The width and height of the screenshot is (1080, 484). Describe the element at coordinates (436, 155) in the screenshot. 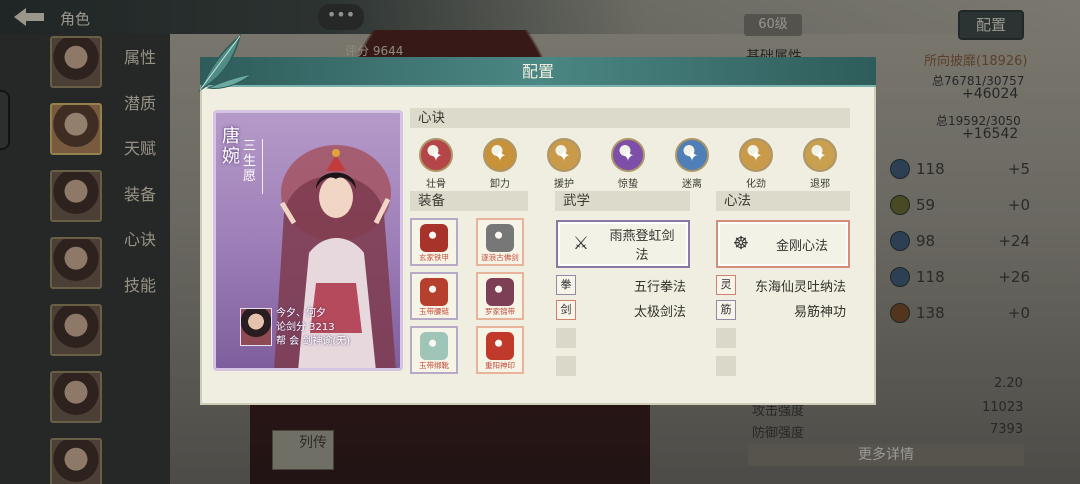

I see `xinjue-zhuanggu-icon: ✦` at that location.